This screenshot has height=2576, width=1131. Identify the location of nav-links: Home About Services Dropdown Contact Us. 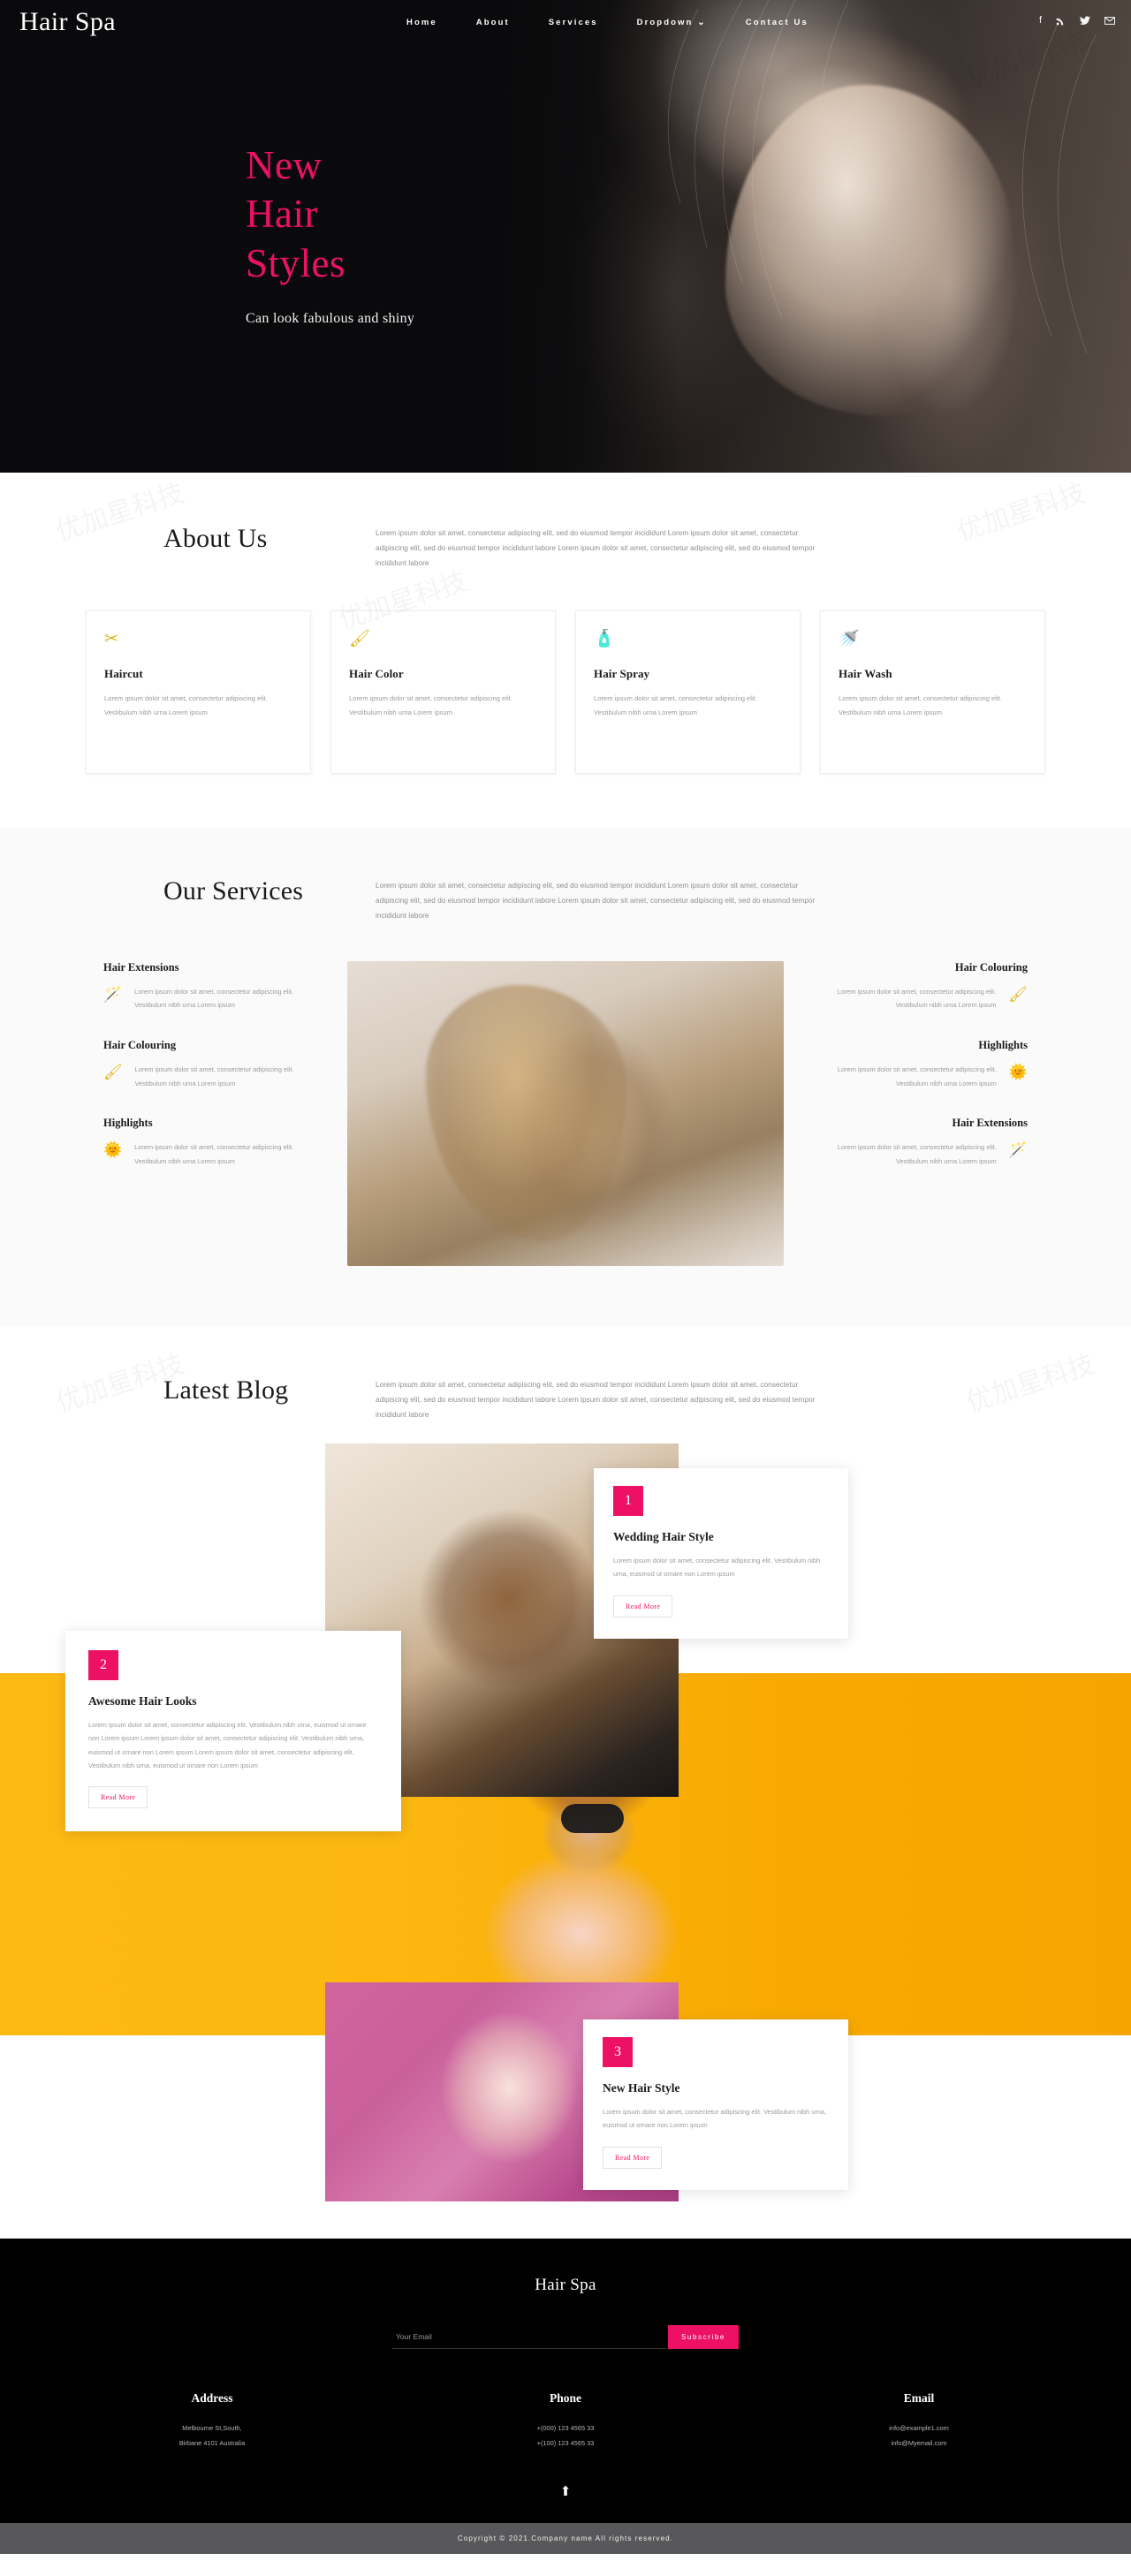
(607, 22).